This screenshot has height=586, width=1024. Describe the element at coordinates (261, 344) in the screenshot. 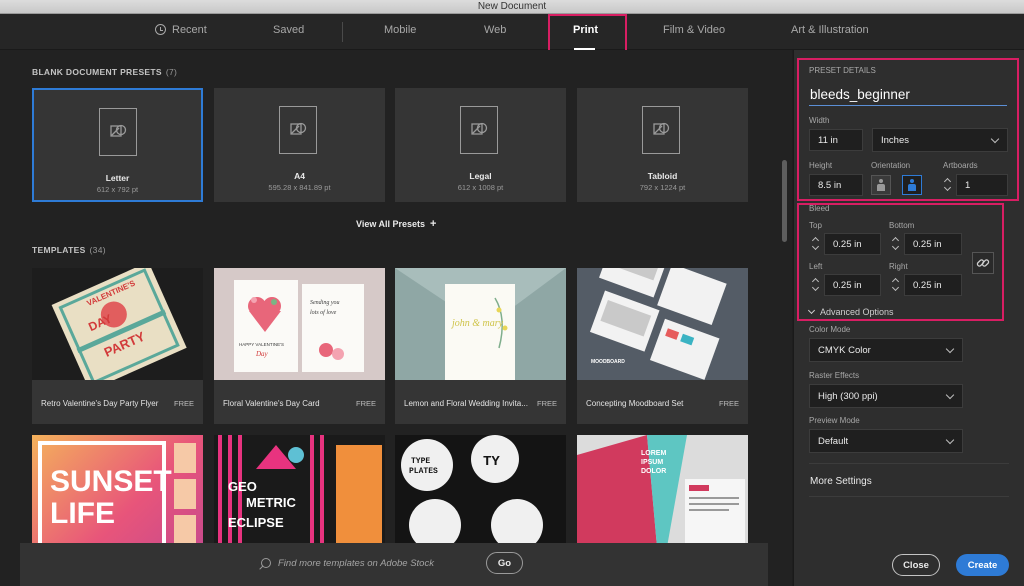

I see `thumb-text-card-1: HAPPY VALENTINE'S` at that location.